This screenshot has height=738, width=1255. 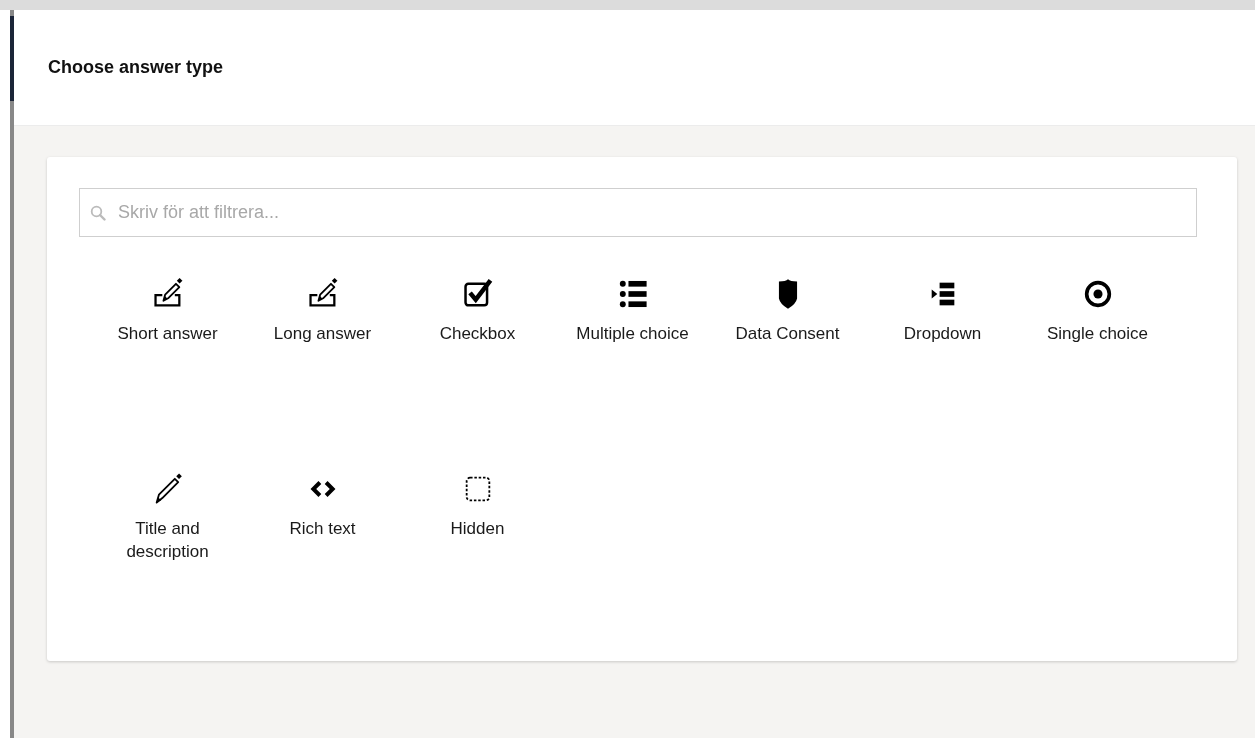 I want to click on dialog-title: Choose answer type, so click(x=136, y=67).